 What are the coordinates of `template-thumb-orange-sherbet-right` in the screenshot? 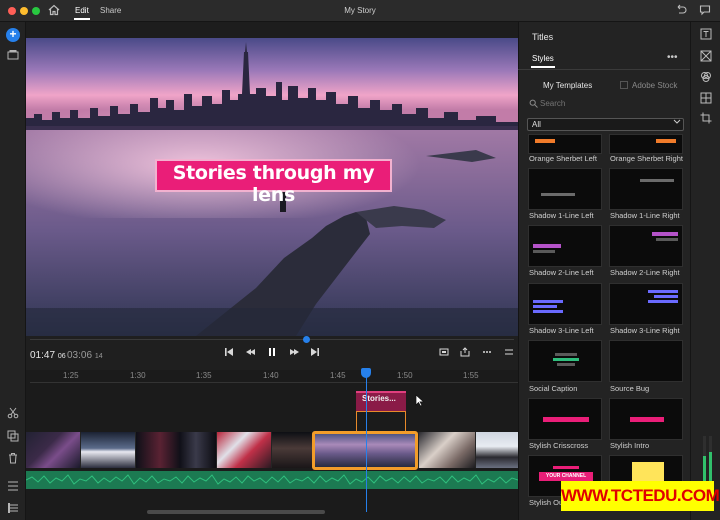 It's located at (646, 144).